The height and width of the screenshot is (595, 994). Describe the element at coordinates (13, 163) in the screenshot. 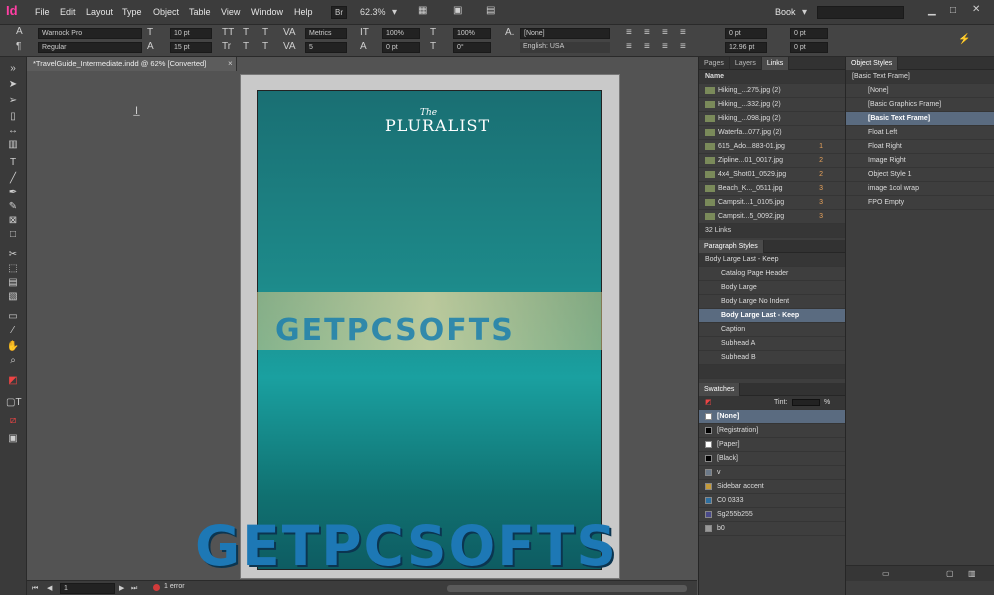

I see `type-tool-icon: T` at that location.